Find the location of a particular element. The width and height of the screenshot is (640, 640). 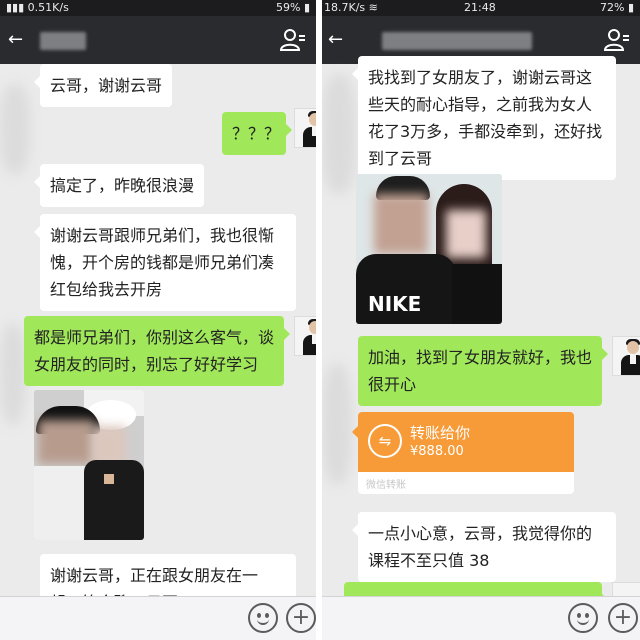

message-out: 都是师兄弟们，你别这么客气，谈女朋友的同时，别忘了好好学习 is located at coordinates (157, 351).